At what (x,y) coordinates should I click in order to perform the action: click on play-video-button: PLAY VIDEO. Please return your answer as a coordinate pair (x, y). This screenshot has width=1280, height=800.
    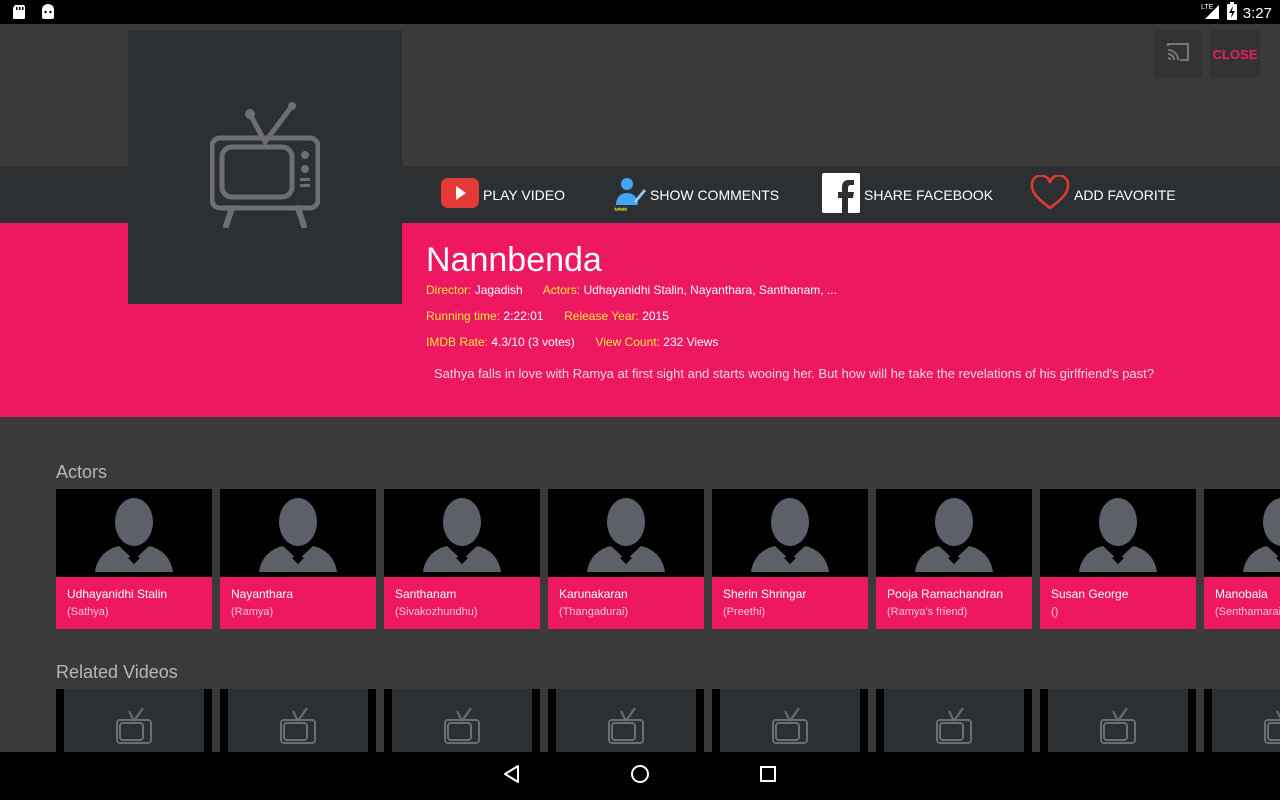
    Looking at the image, I should click on (503, 194).